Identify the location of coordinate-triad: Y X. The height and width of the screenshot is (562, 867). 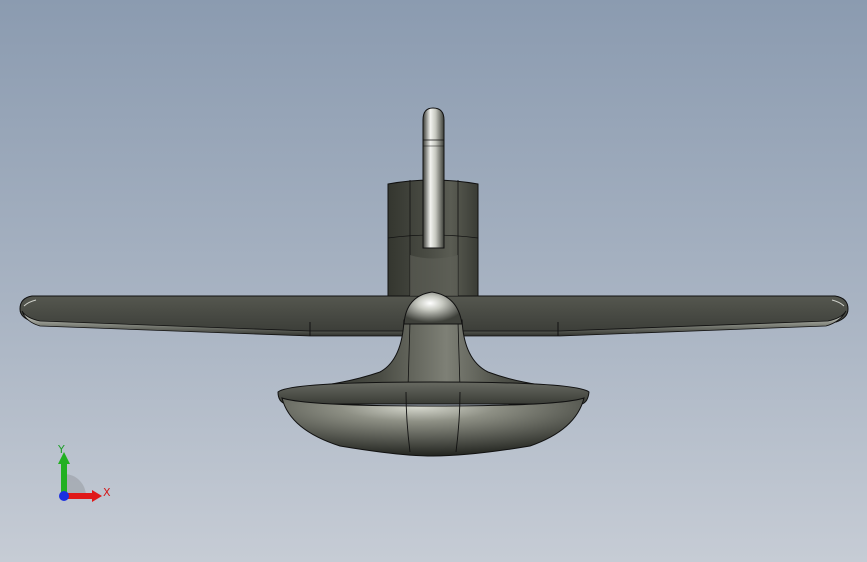
(80, 474).